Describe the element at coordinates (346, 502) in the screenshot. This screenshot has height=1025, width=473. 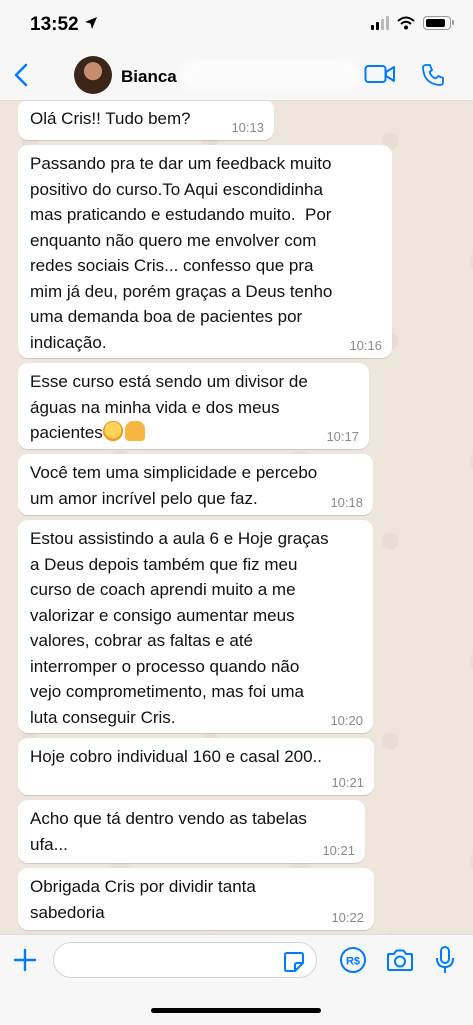
I see `message-time: 10:18` at that location.